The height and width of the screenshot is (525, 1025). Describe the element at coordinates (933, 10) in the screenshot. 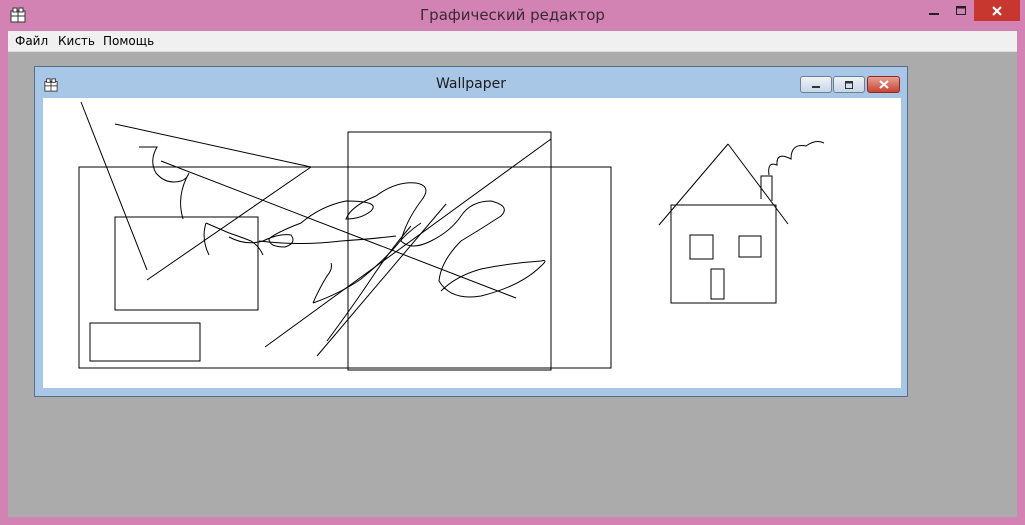

I see `minimize-button` at that location.